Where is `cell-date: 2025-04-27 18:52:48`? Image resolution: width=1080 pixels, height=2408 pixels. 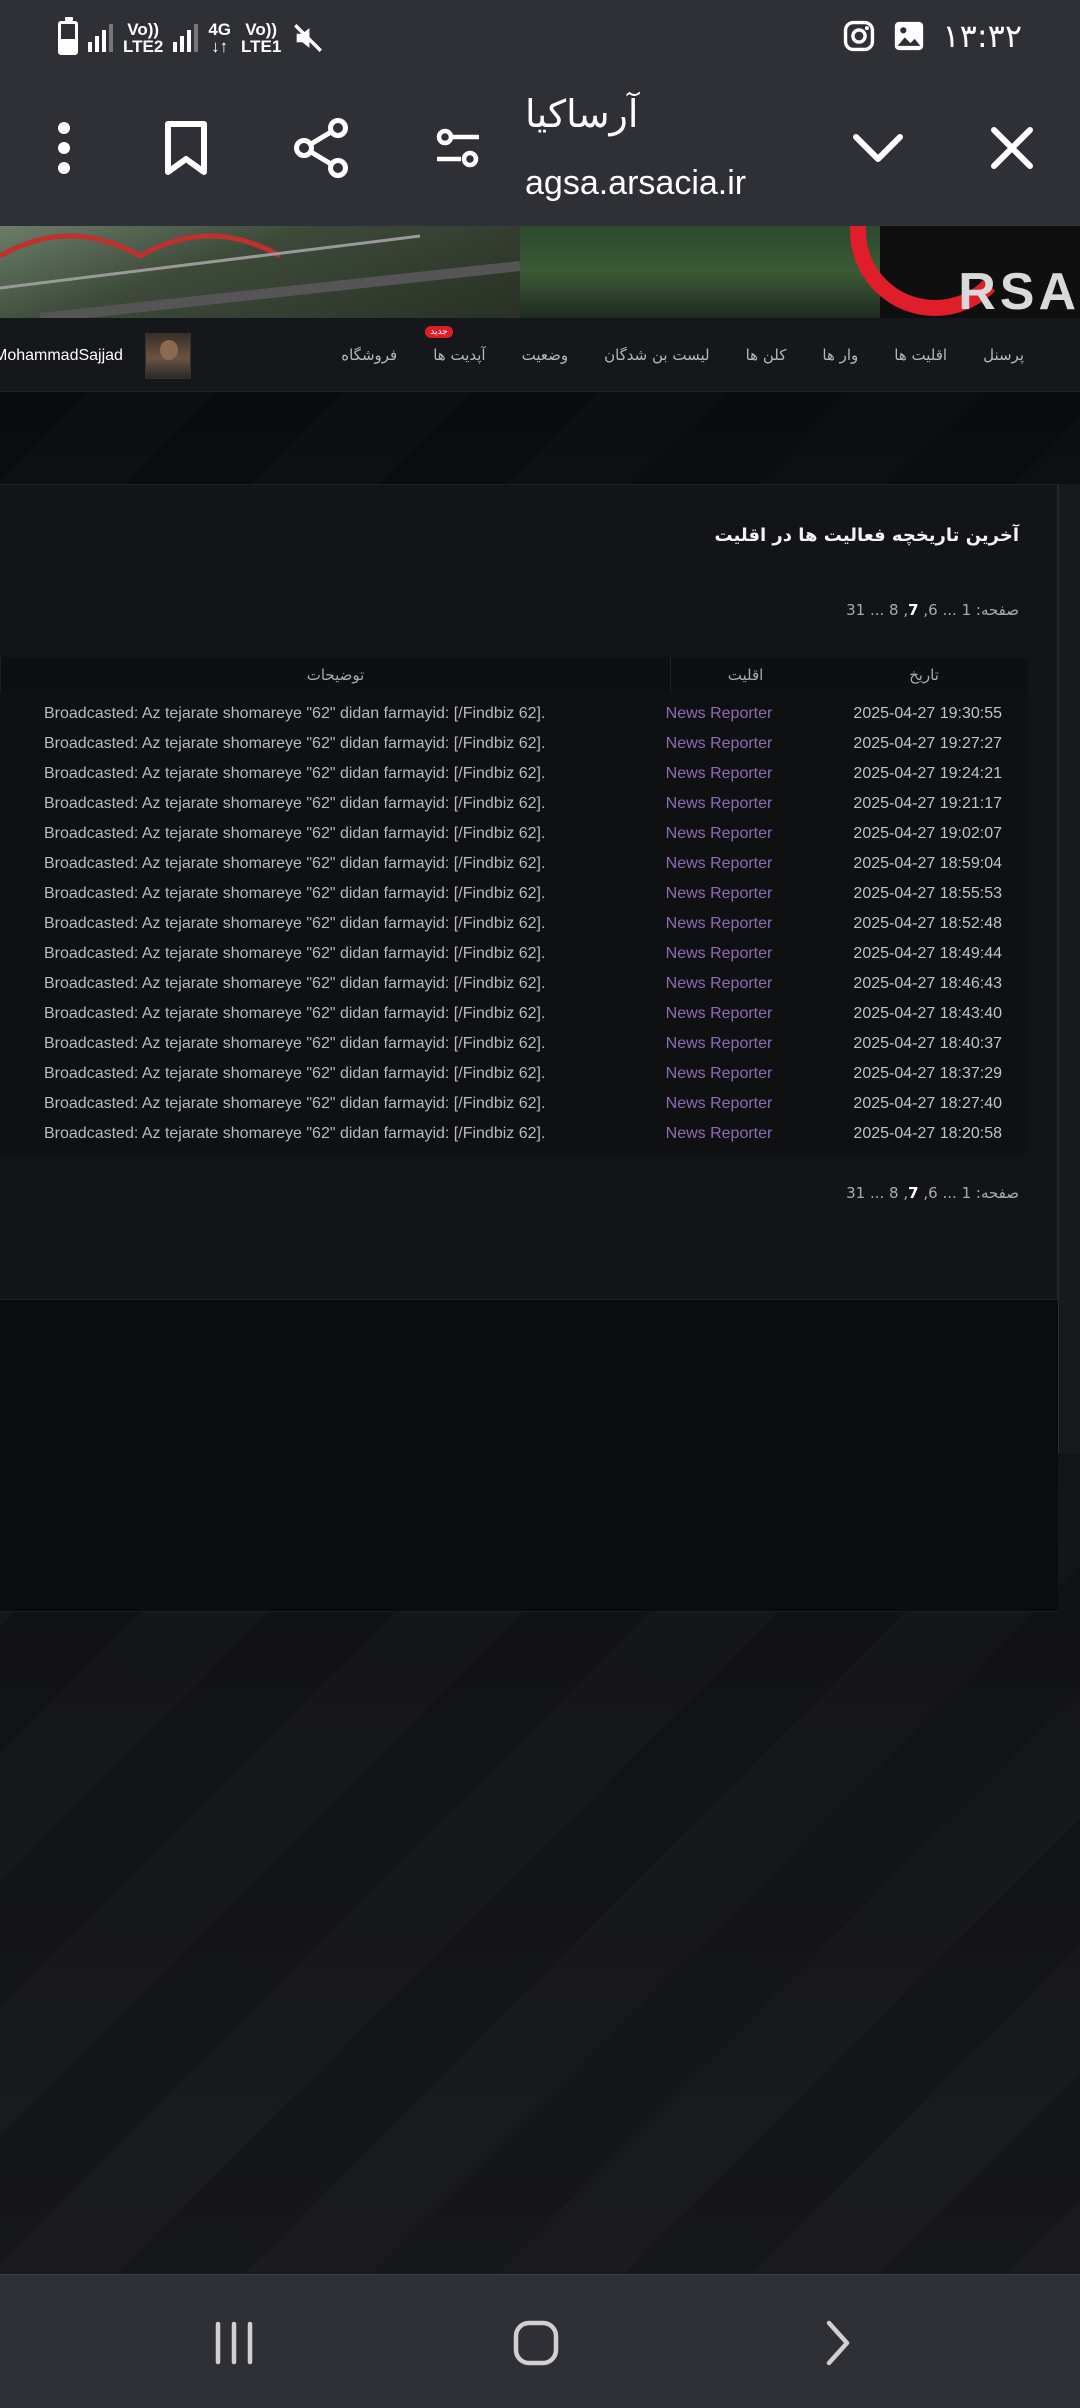 cell-date: 2025-04-27 18:52:48 is located at coordinates (927, 923).